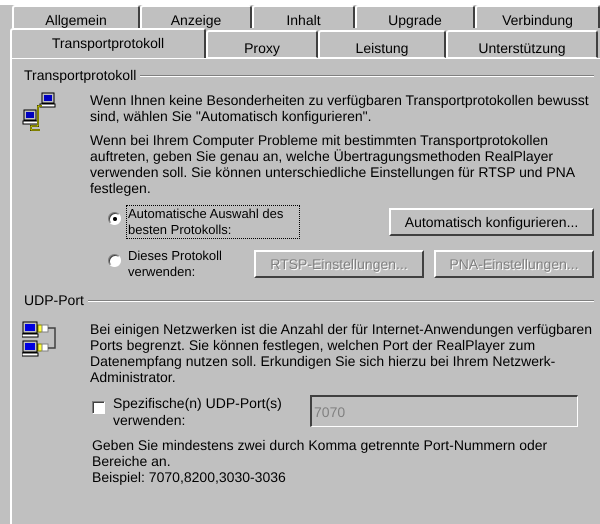 This screenshot has width=600, height=524. I want to click on tab: Transportprotokoll, so click(108, 43).